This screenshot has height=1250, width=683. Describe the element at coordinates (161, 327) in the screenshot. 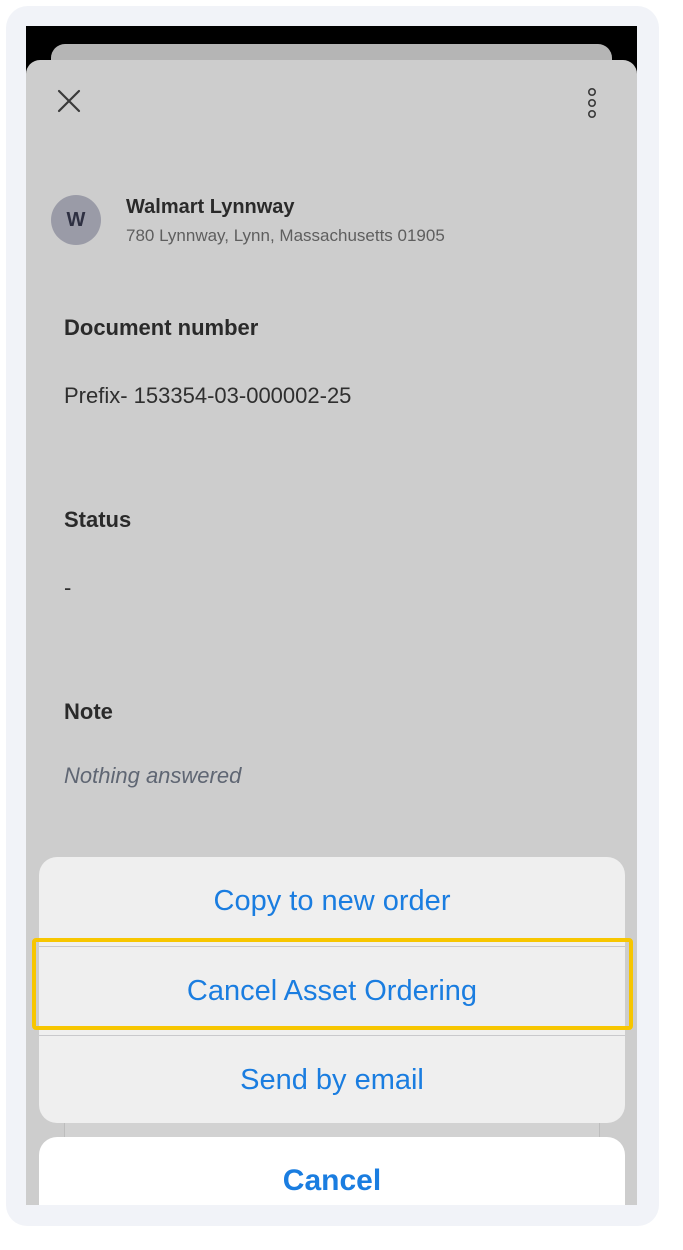

I see `document-number-label: Document number` at that location.